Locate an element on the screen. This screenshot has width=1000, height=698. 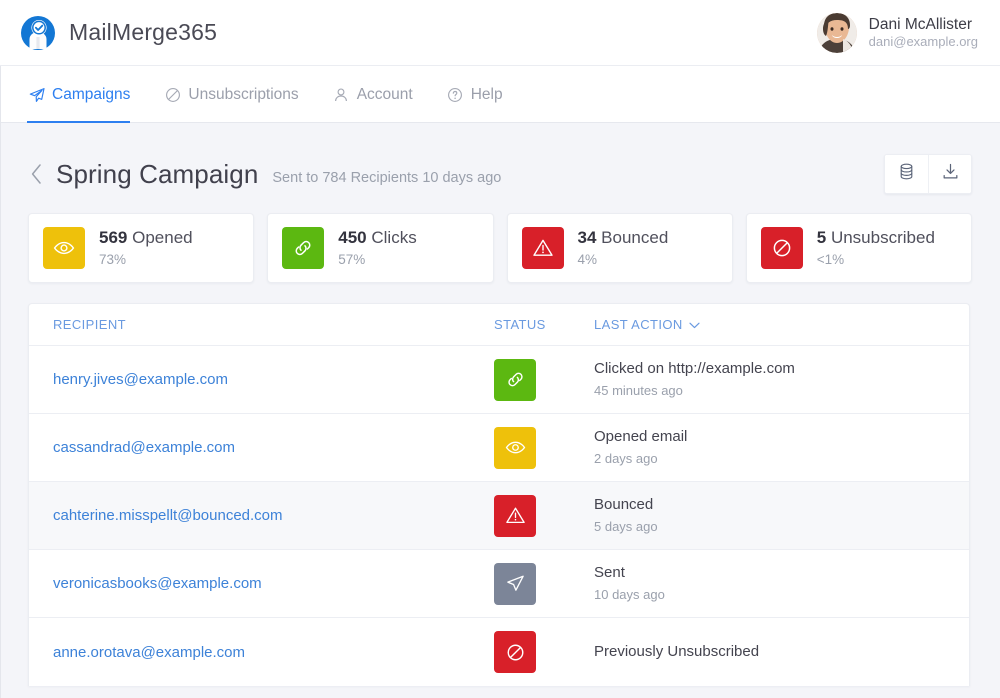
stat-label-unsubscribed: Unsubscribed is located at coordinates (882, 238).